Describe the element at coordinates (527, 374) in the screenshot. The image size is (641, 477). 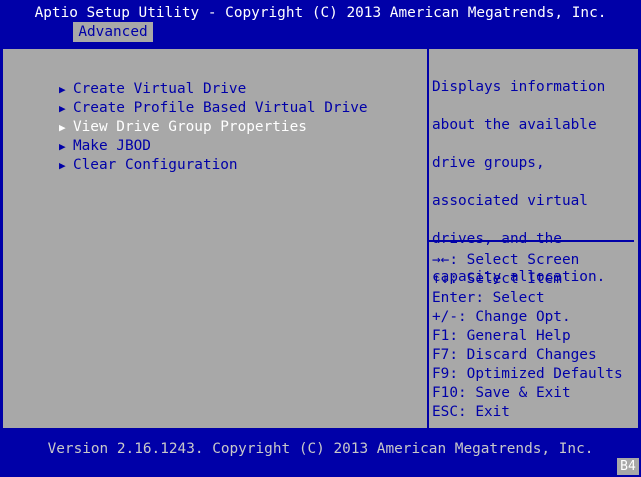
I see `key-optimized-defaults: F9: Optimized Defaults` at that location.